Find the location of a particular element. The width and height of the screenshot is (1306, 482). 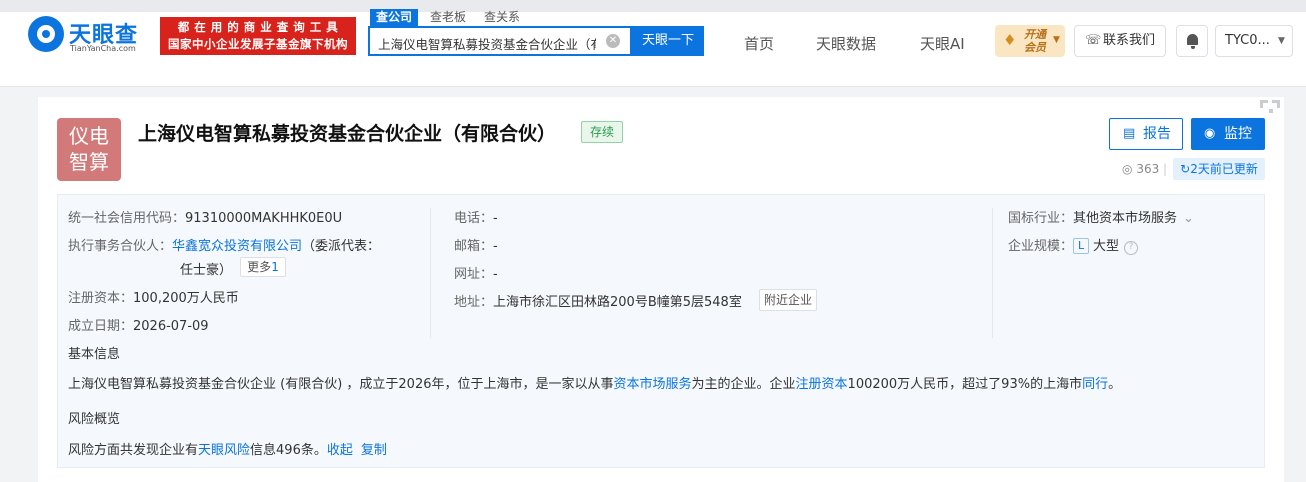

scale-value: 大型 is located at coordinates (1106, 246).